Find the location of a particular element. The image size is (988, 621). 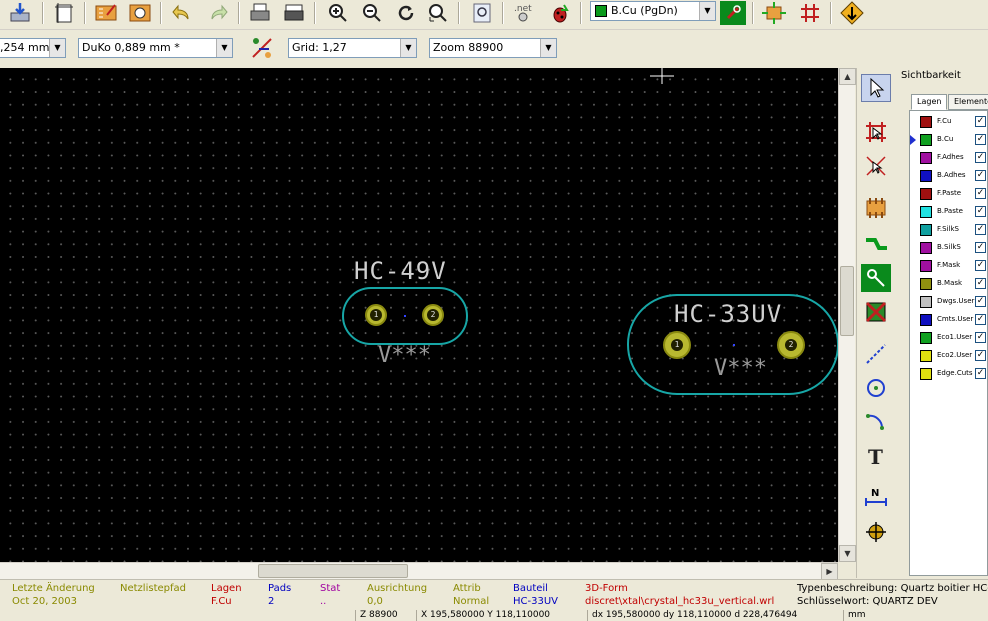

page-settings-icon is located at coordinates (64, 13).